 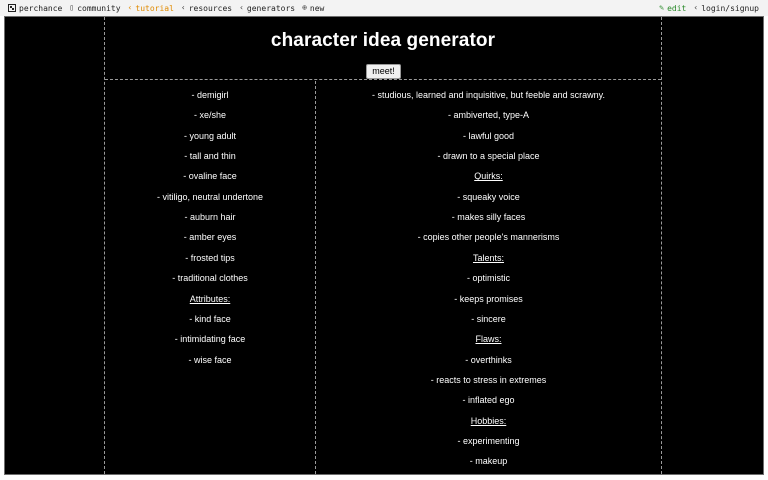 I want to click on nav-brand-label: perchance, so click(x=41, y=8).